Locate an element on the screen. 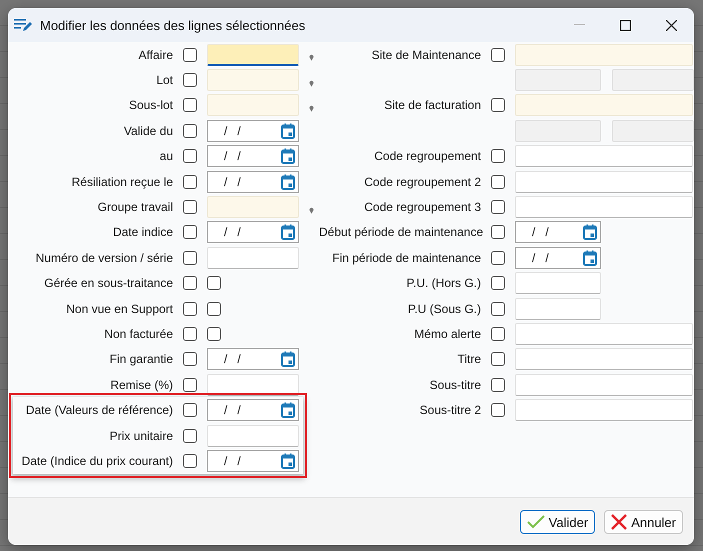 The width and height of the screenshot is (703, 551). field-label: Code regroupement is located at coordinates (427, 156).